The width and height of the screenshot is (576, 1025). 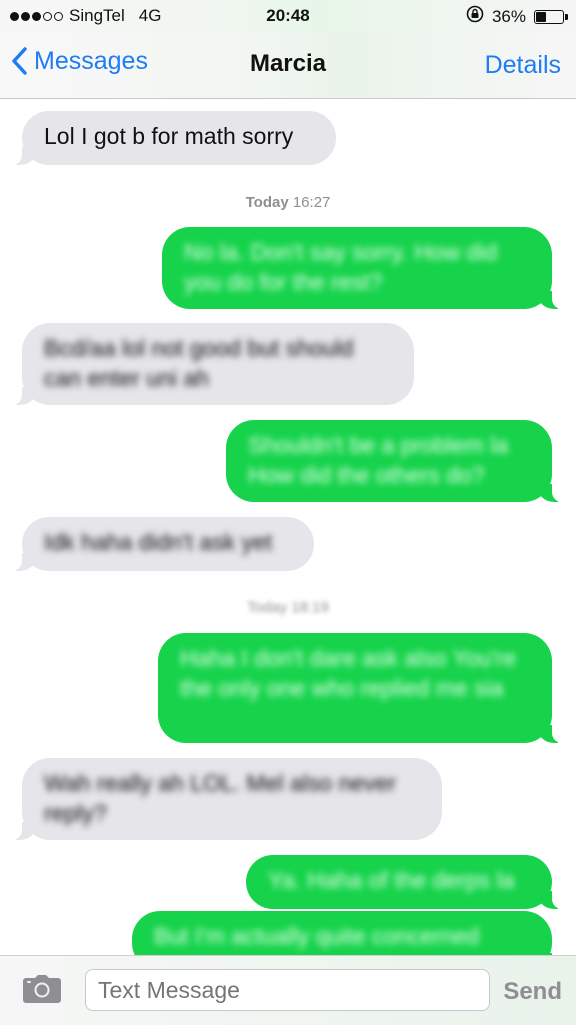 I want to click on timestamp: Today 18:19, so click(x=288, y=607).